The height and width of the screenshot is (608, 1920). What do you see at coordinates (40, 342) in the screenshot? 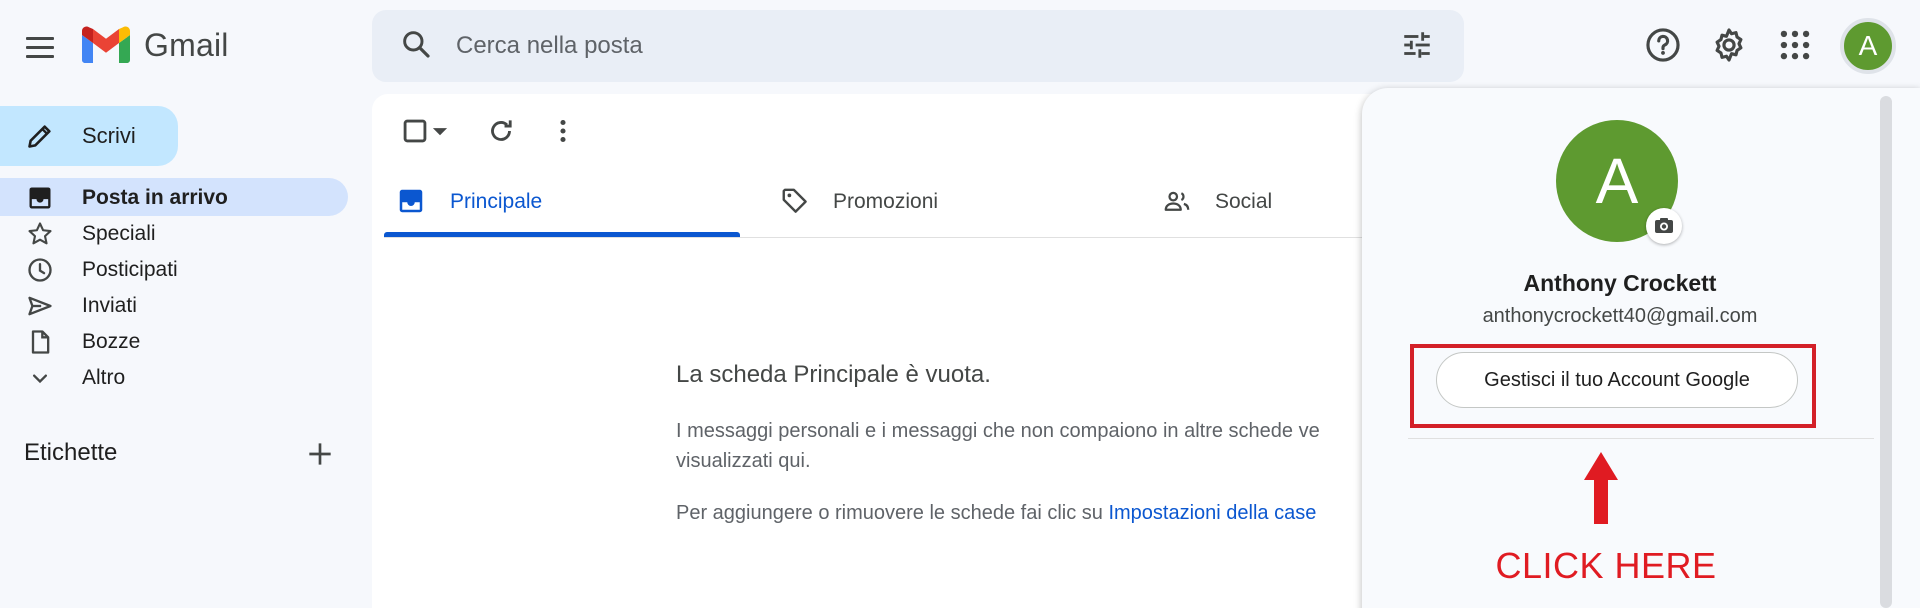
I see `draft-icon` at bounding box center [40, 342].